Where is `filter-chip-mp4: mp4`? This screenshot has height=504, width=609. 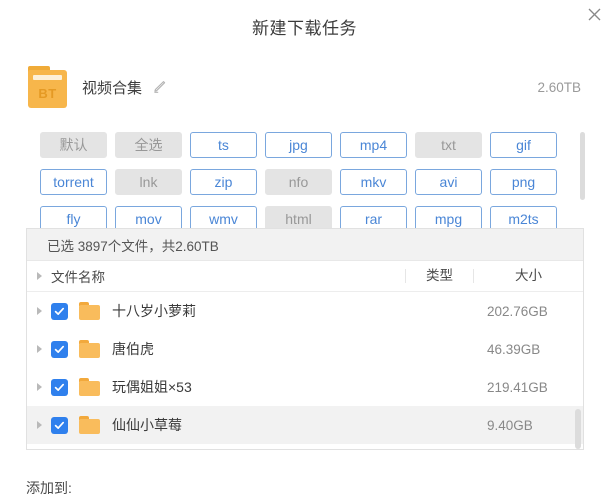
filter-chip-mp4: mp4 is located at coordinates (373, 145).